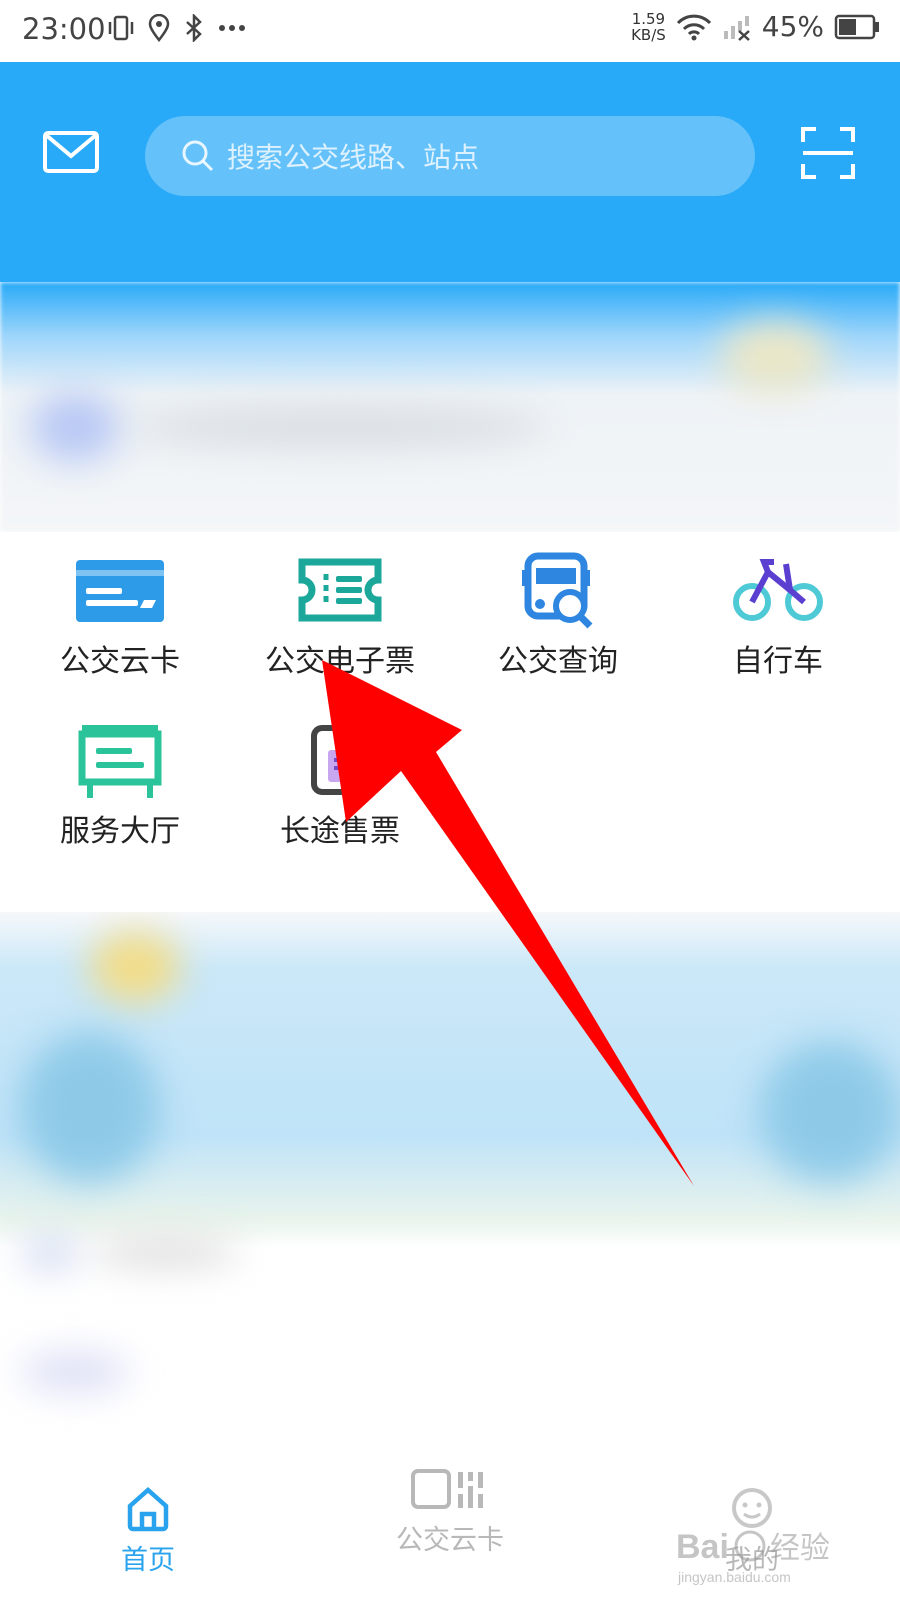 This screenshot has width=900, height=1600. What do you see at coordinates (232, 28) in the screenshot?
I see `more-icon` at bounding box center [232, 28].